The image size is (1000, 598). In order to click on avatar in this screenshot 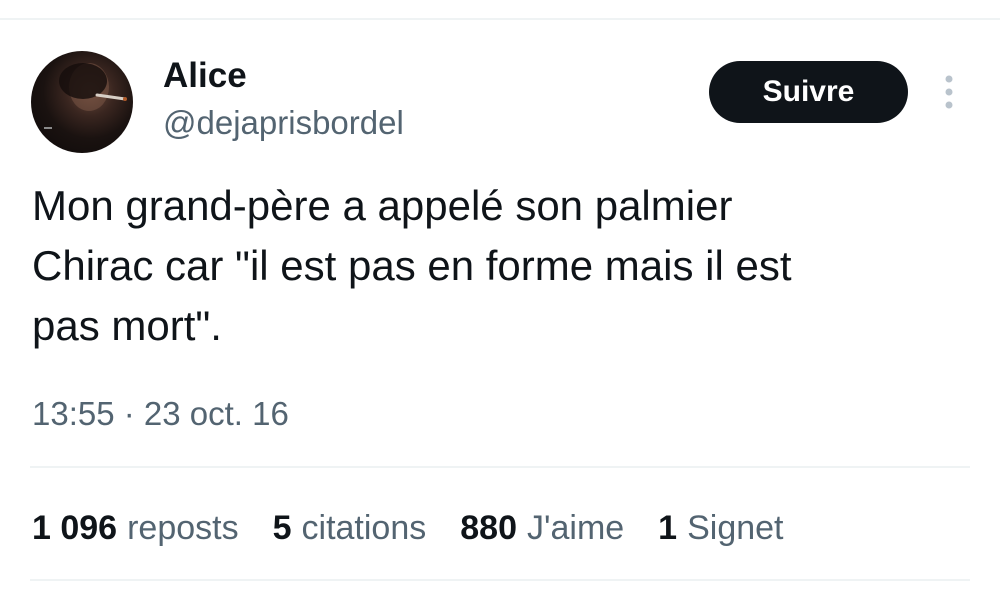, I will do `click(82, 102)`.